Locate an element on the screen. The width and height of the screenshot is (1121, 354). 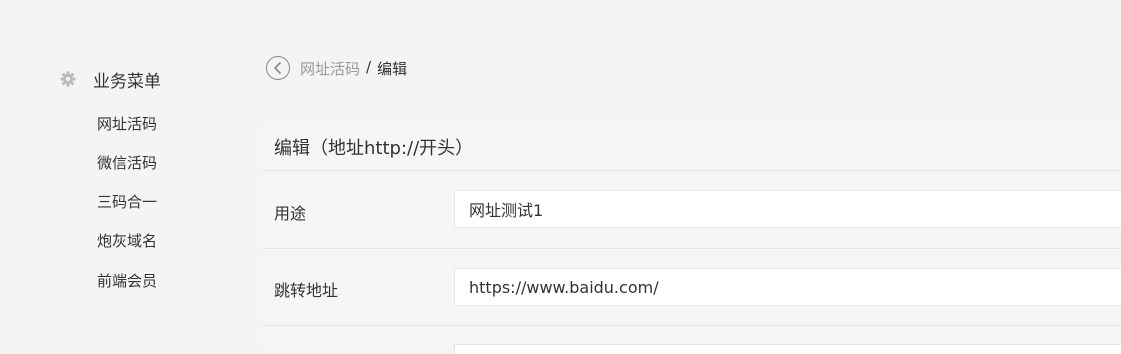
sidebar-item-fallback-domain: 炮灰域名 is located at coordinates (127, 240).